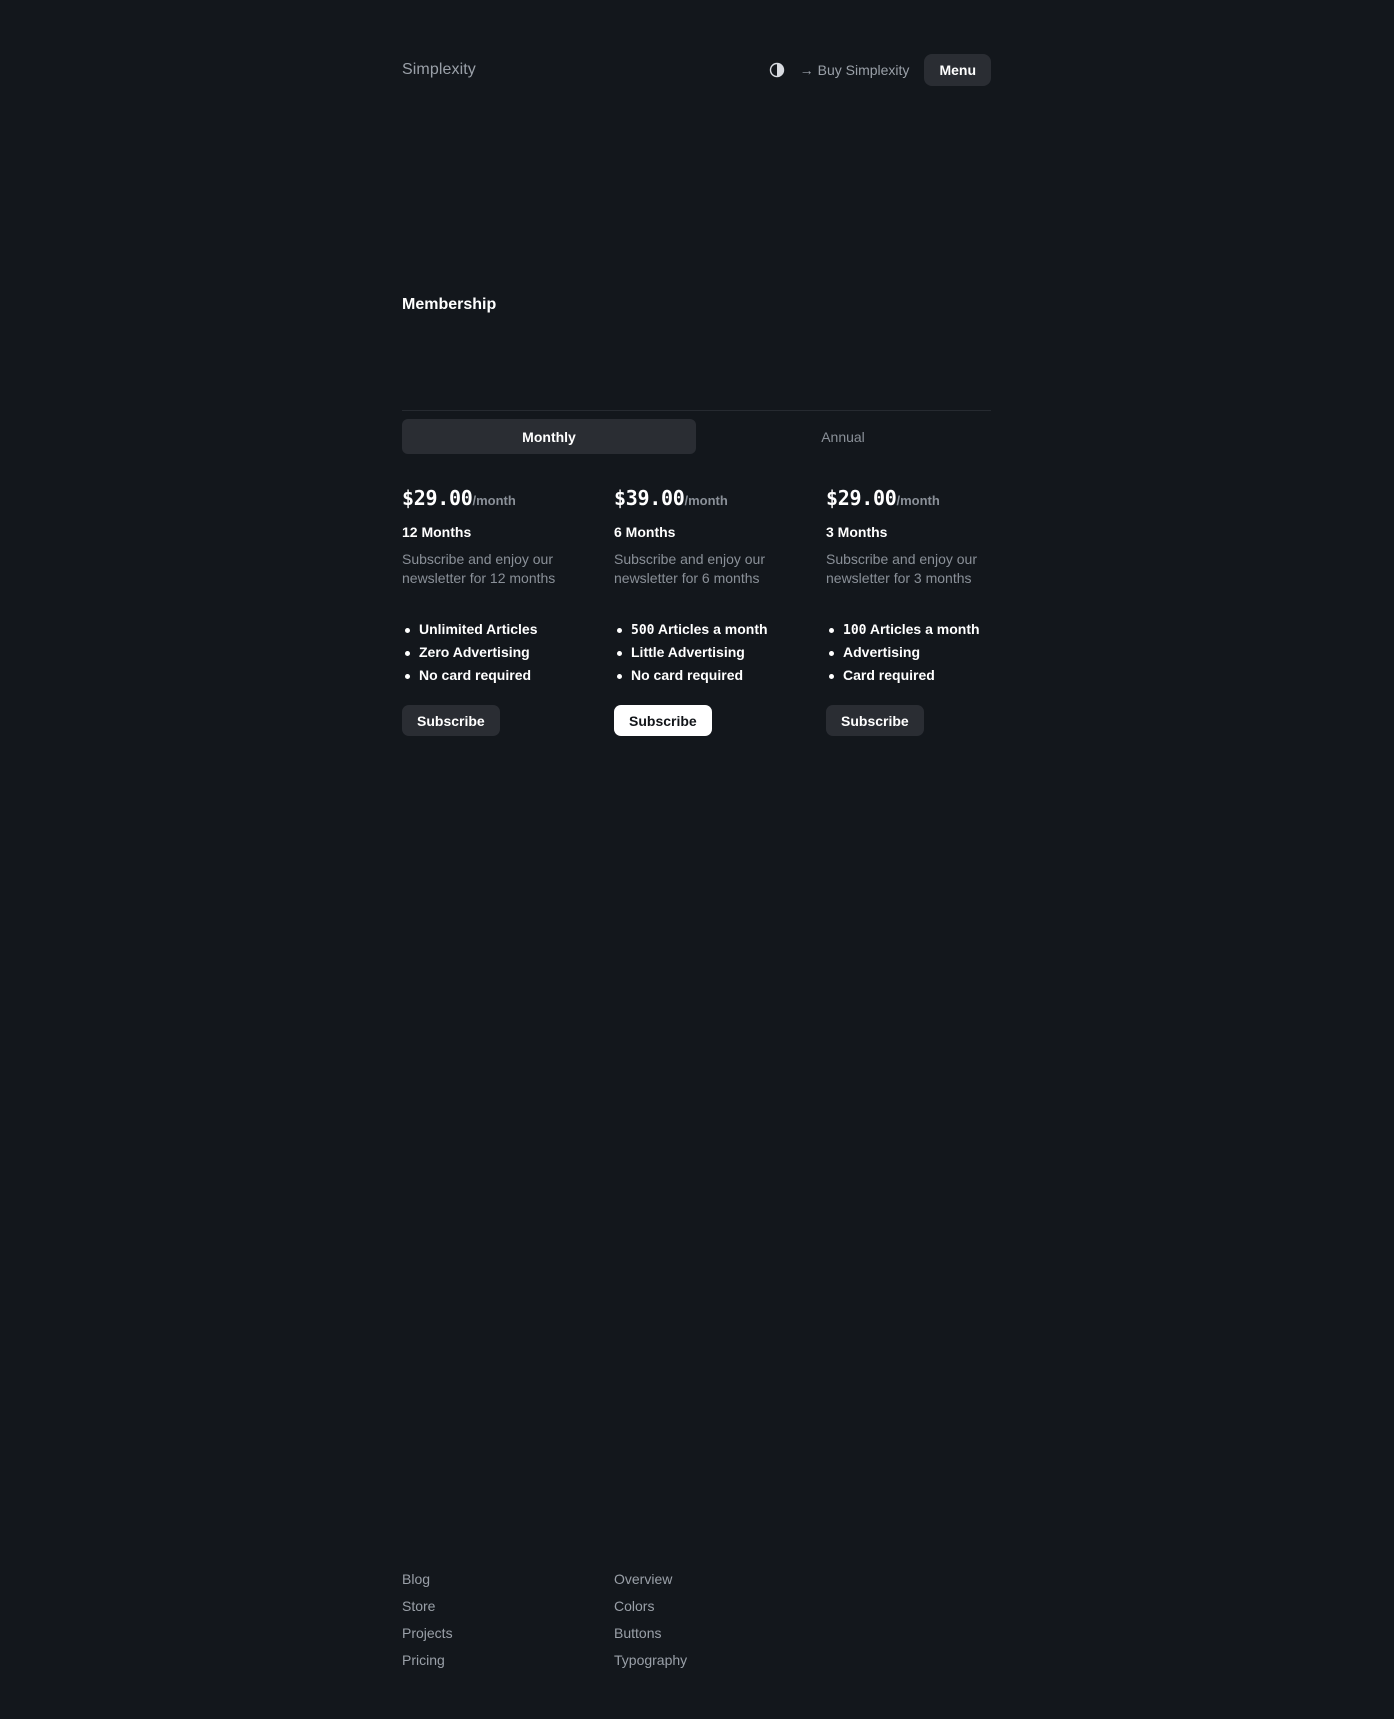 The height and width of the screenshot is (1719, 1394). I want to click on footer-column-styleguide: Overview Colors Buttons Typography, so click(720, 1625).